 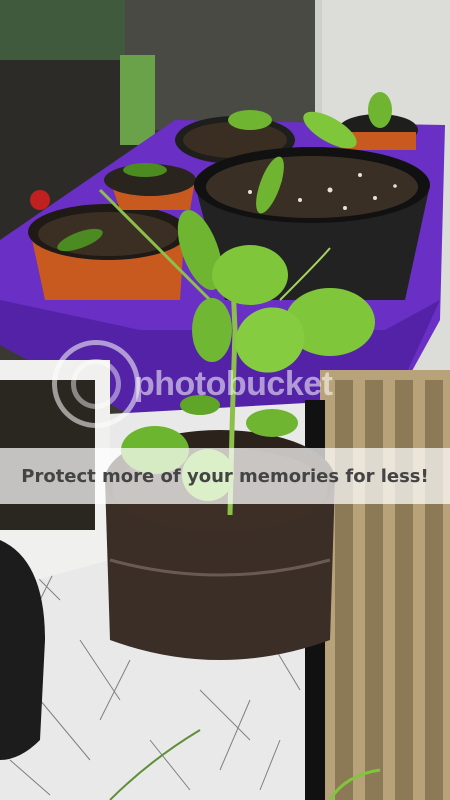 I want to click on photobucket-logo-icon, so click(x=96, y=384).